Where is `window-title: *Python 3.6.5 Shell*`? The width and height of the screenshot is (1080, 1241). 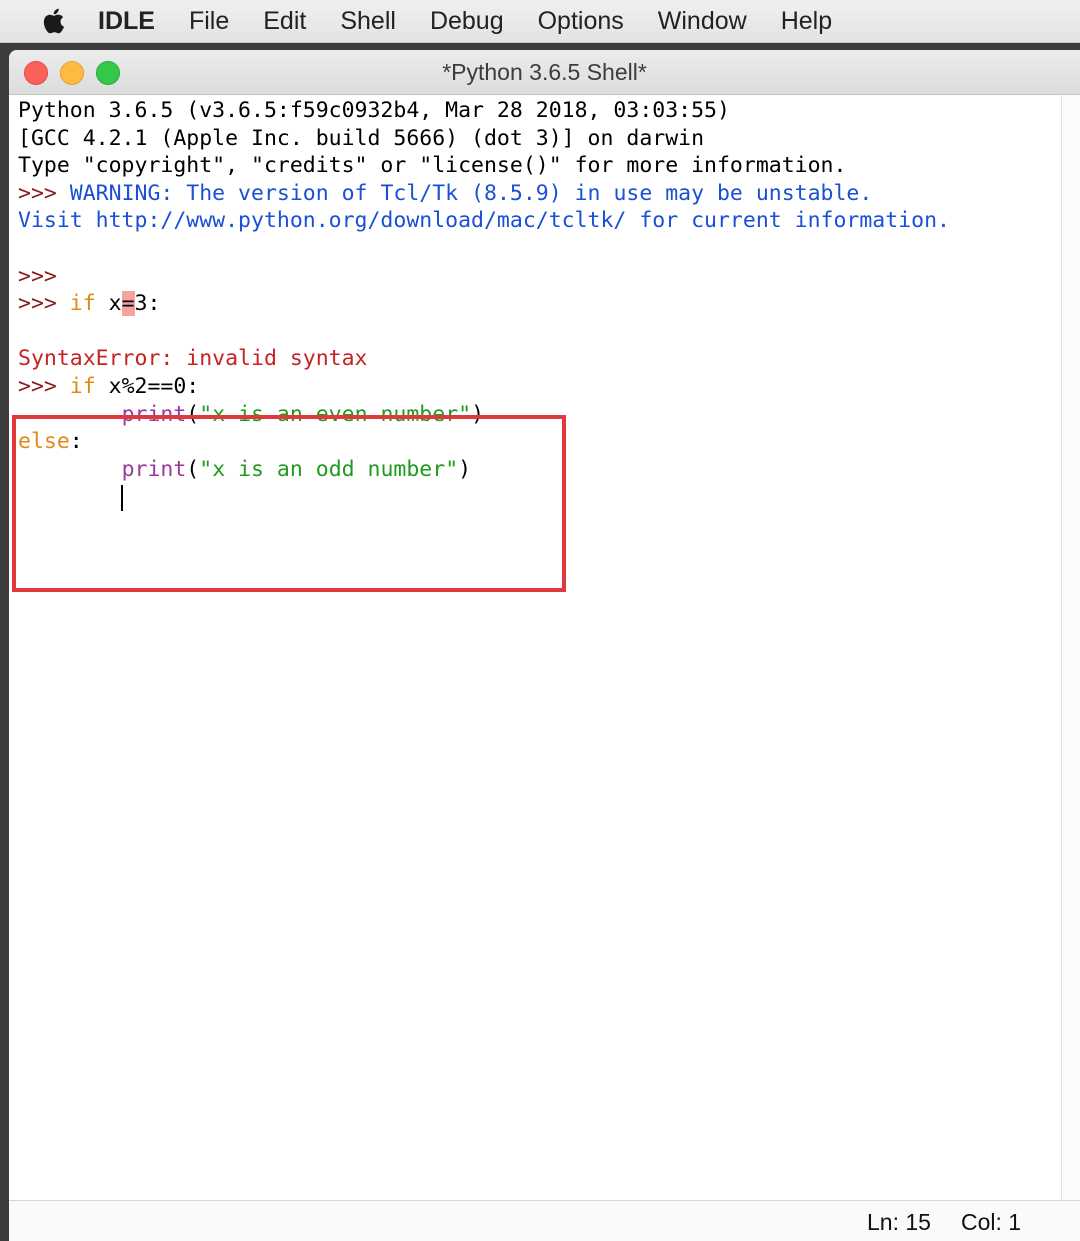
window-title: *Python 3.6.5 Shell* is located at coordinates (544, 72).